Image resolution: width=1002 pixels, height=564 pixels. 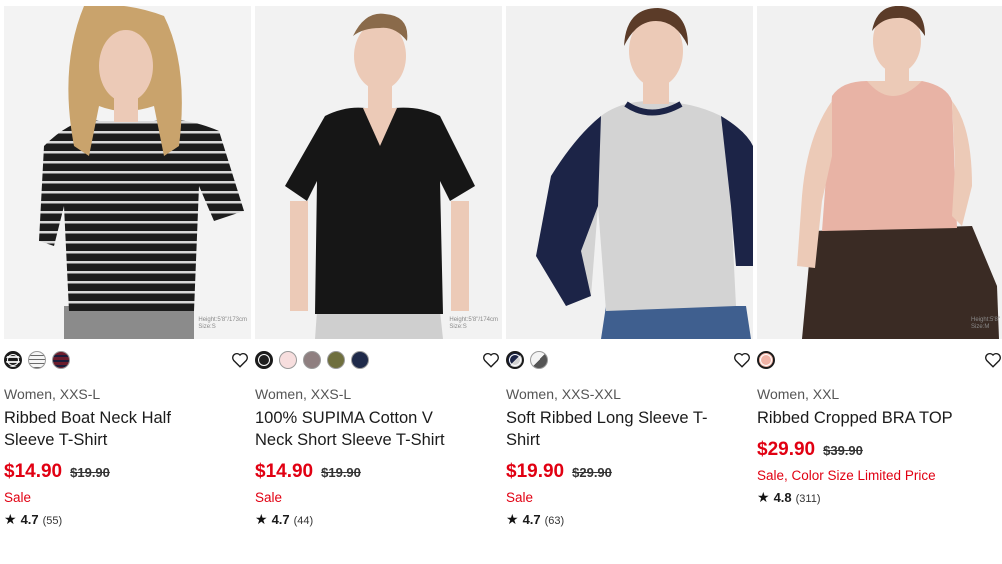 I want to click on sale-price: $19.90, so click(x=535, y=471).